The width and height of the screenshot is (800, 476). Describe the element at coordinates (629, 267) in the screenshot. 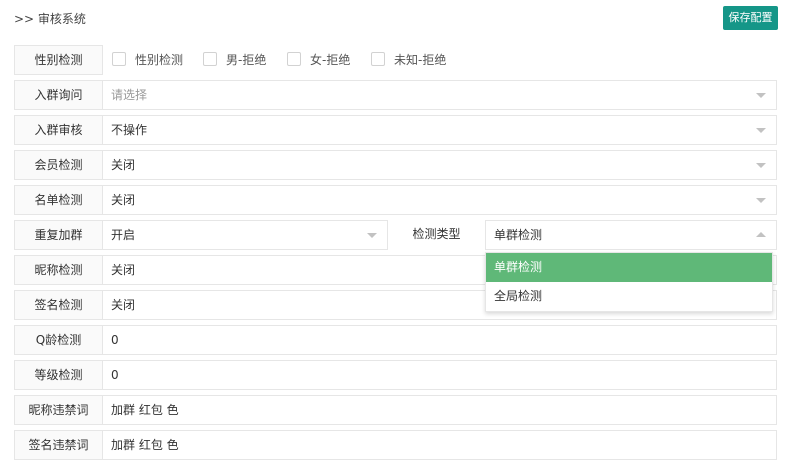

I see `dropdown-option-single: 单群检测` at that location.